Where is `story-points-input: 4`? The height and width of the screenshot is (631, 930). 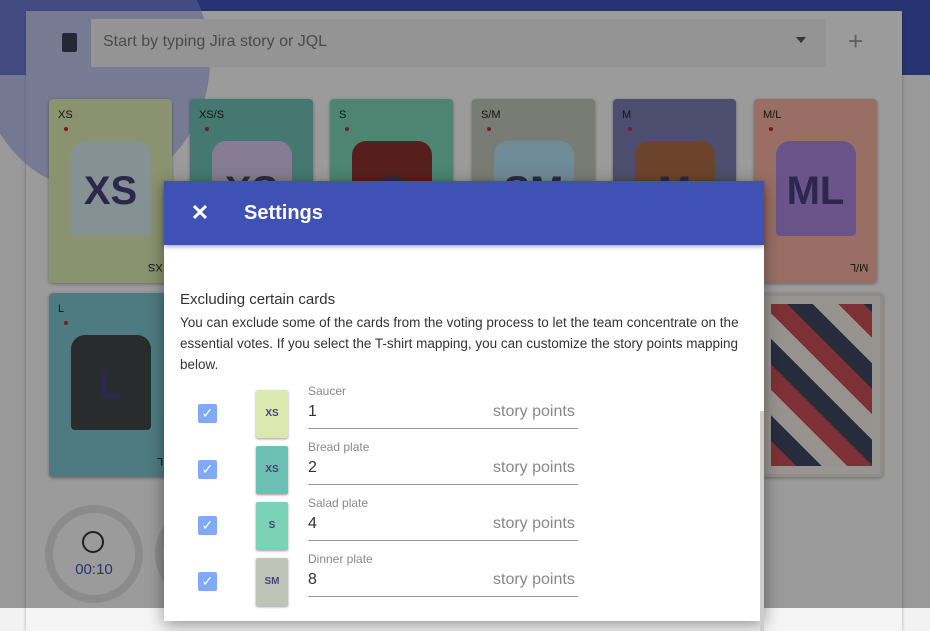 story-points-input: 4 is located at coordinates (312, 524).